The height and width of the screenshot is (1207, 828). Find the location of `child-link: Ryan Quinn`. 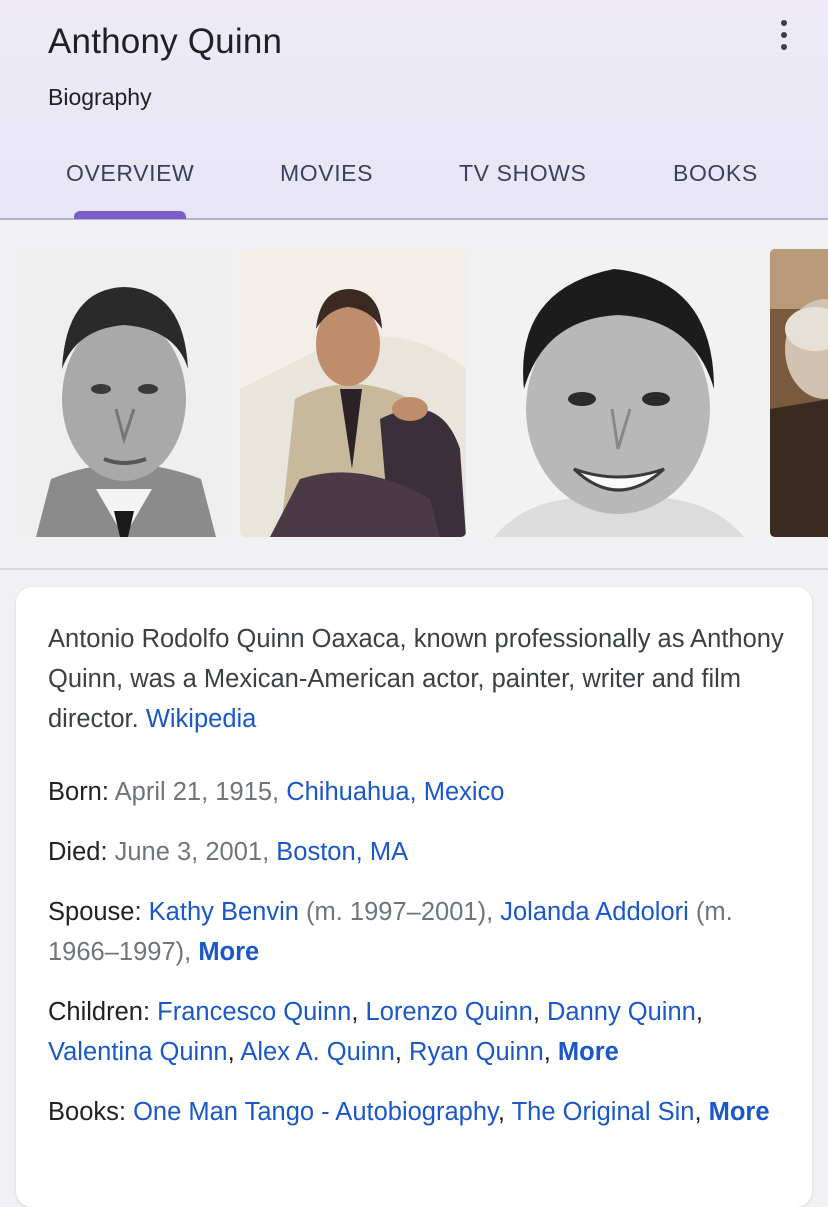

child-link: Ryan Quinn is located at coordinates (476, 1052).